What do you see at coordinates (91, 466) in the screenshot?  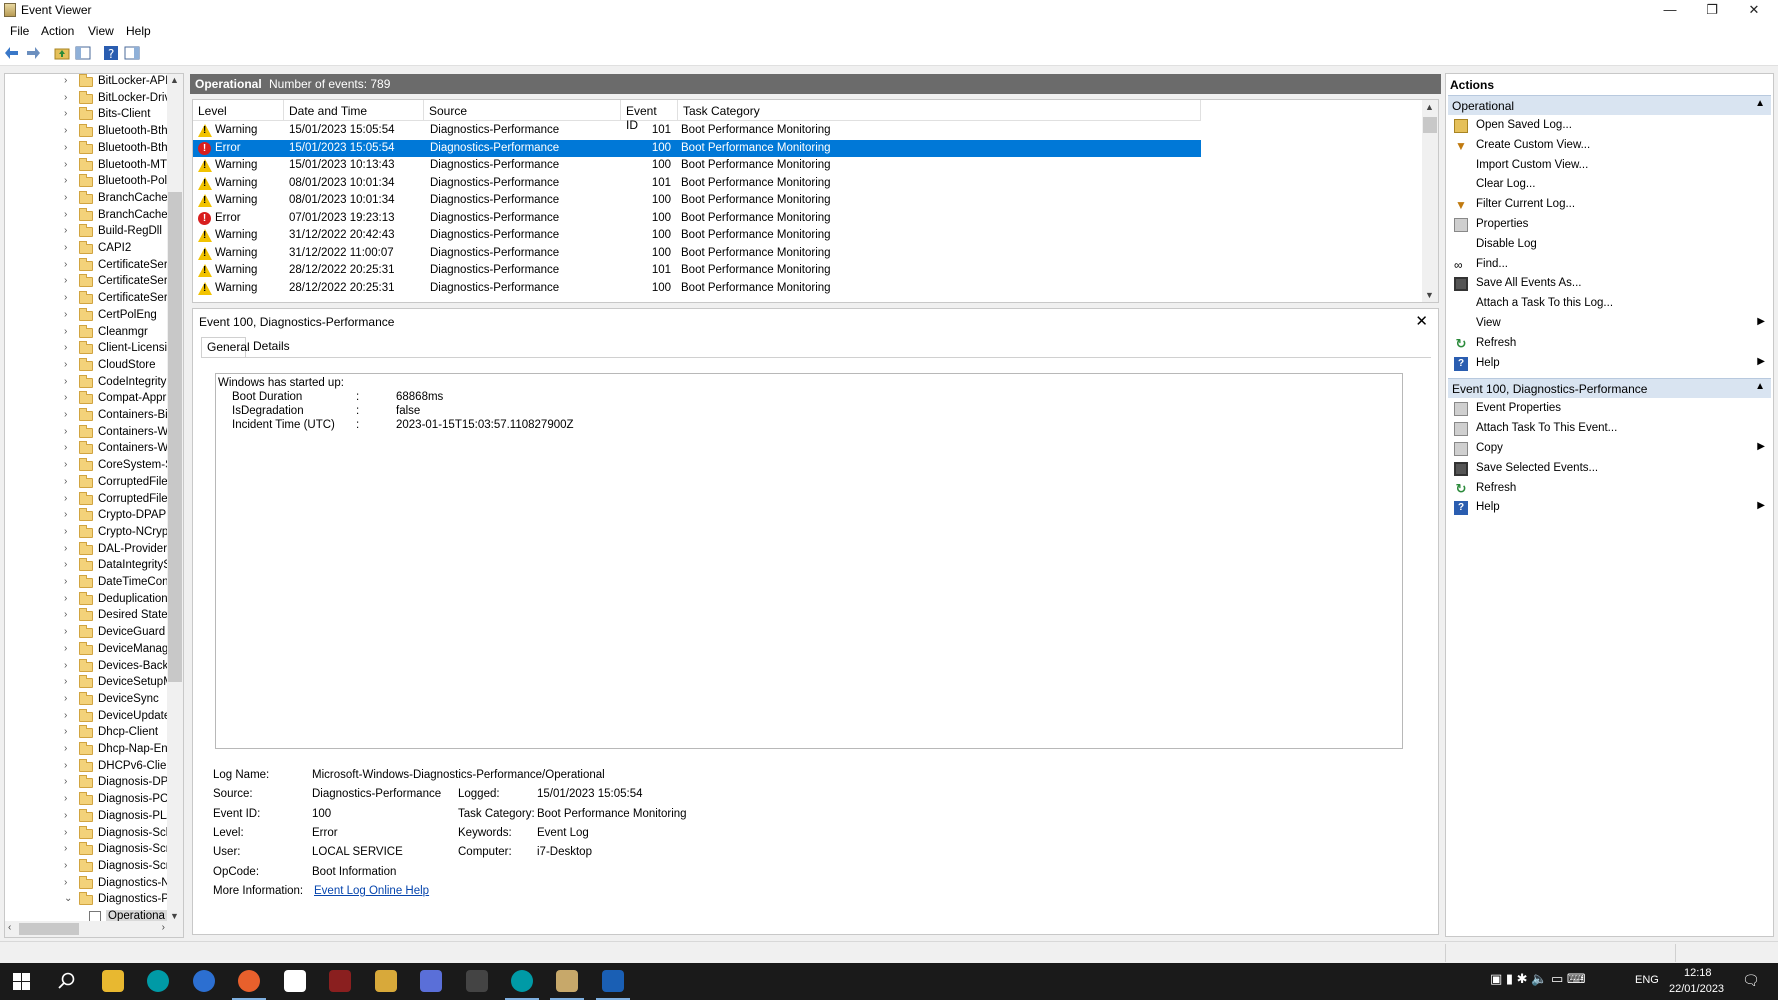 I see `tree-item: › CoreSystem-Sr` at bounding box center [91, 466].